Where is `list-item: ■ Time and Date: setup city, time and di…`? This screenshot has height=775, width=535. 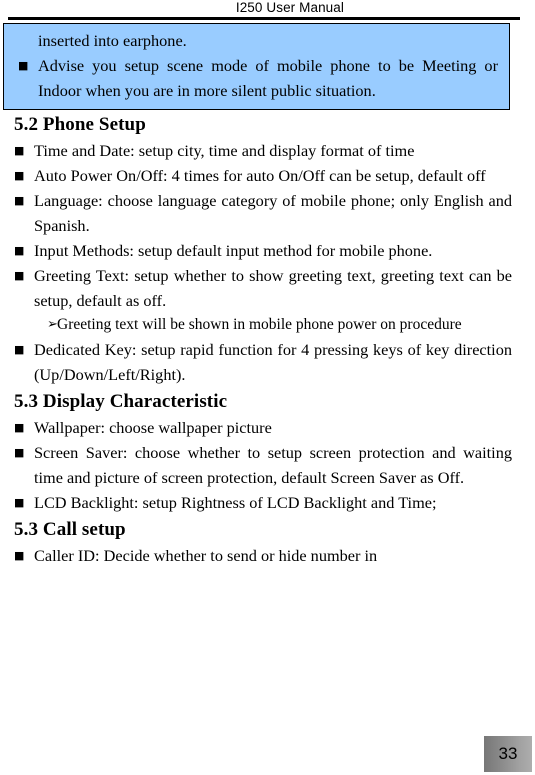 list-item: ■ Time and Date: setup city, time and di… is located at coordinates (267, 150).